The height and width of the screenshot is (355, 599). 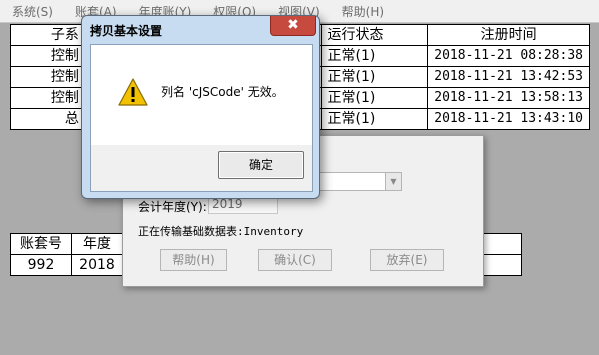 I want to click on error-message: 列名 'cJSCode' 无效。, so click(x=222, y=92).